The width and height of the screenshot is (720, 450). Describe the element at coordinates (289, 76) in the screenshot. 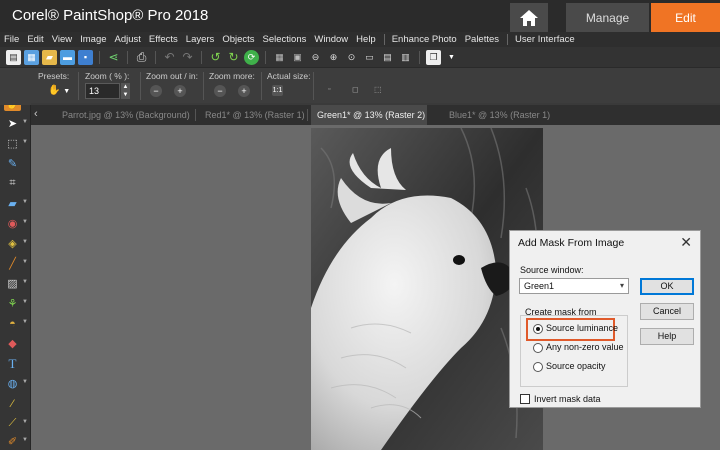

I see `actual-size-label: Actual size:` at that location.